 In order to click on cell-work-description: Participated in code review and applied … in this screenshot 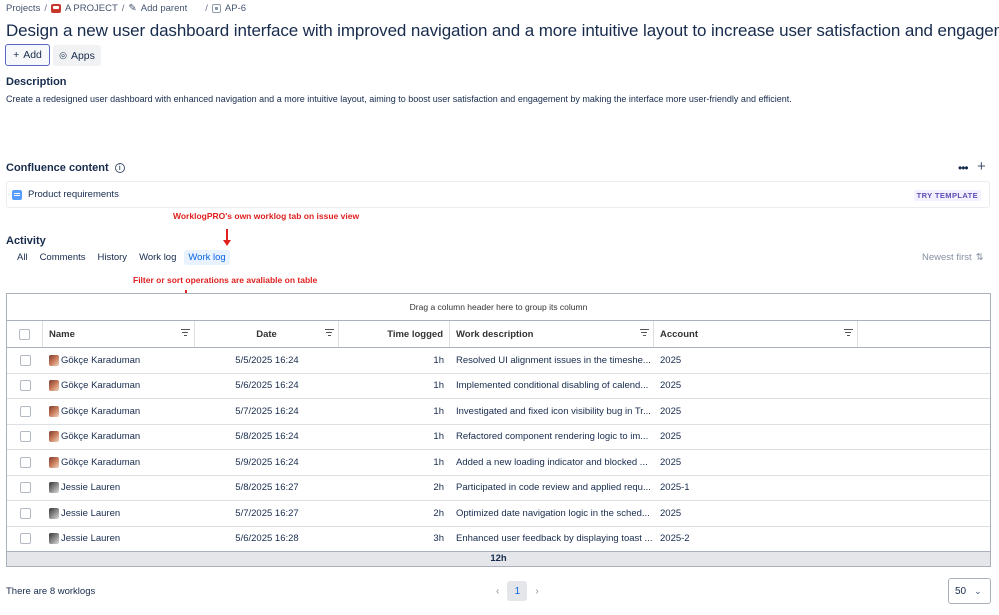, I will do `click(553, 488)`.